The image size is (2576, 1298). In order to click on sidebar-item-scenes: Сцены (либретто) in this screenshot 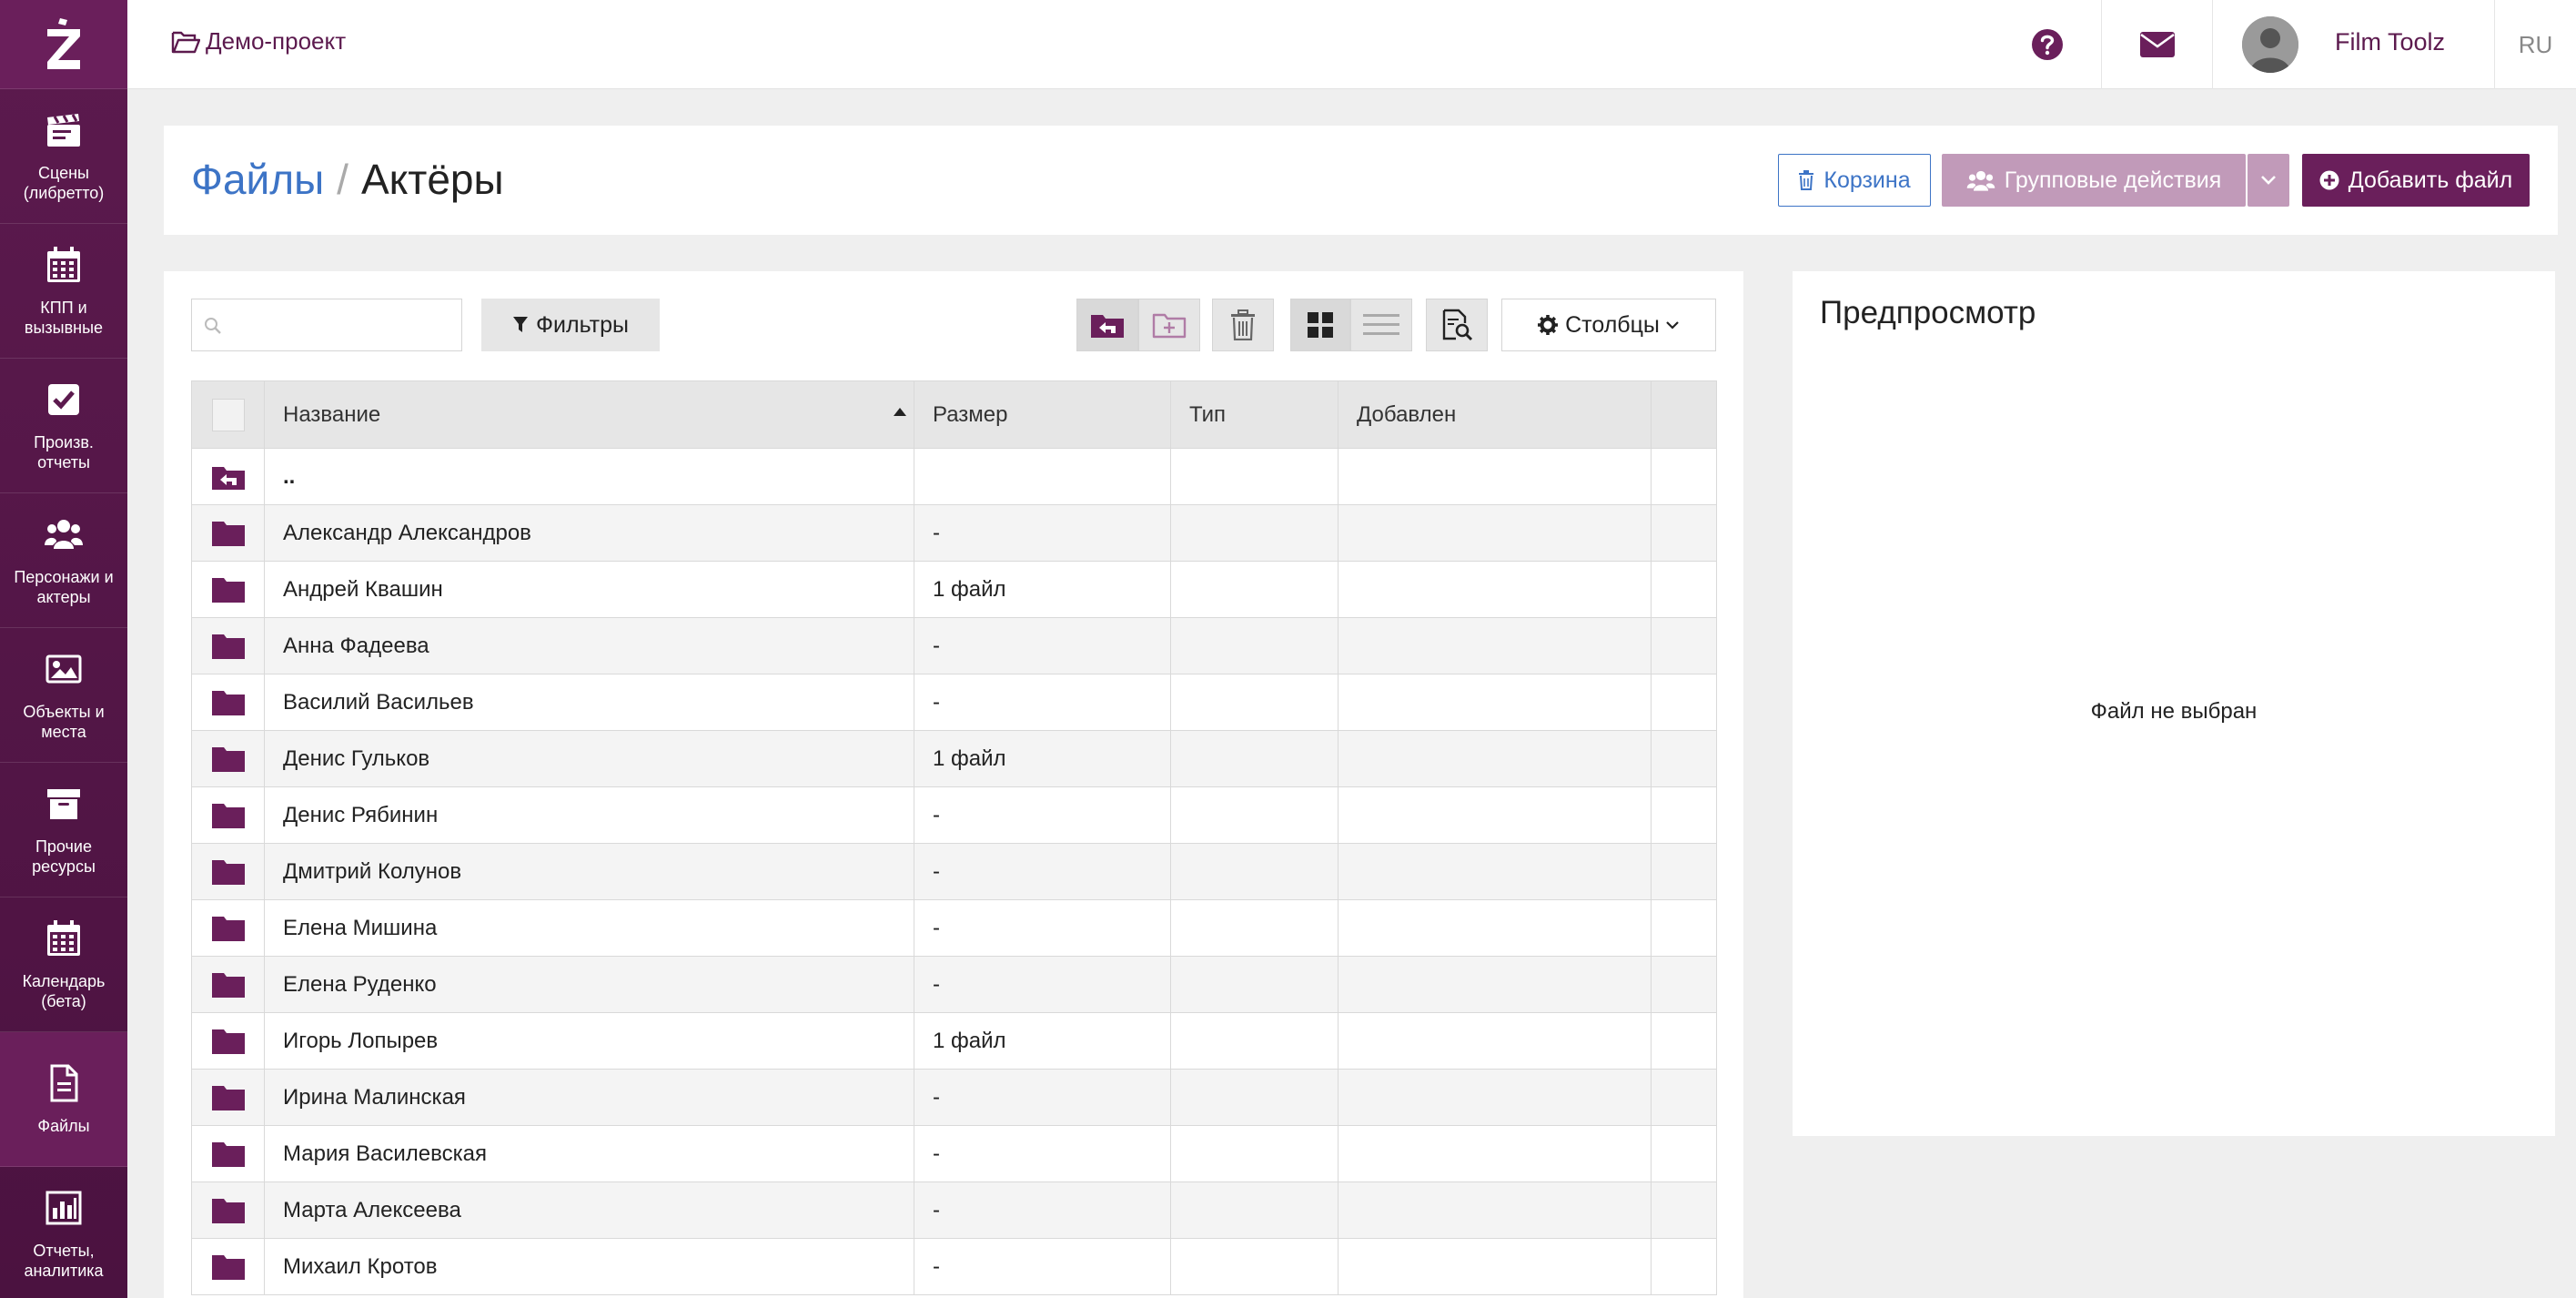, I will do `click(64, 156)`.